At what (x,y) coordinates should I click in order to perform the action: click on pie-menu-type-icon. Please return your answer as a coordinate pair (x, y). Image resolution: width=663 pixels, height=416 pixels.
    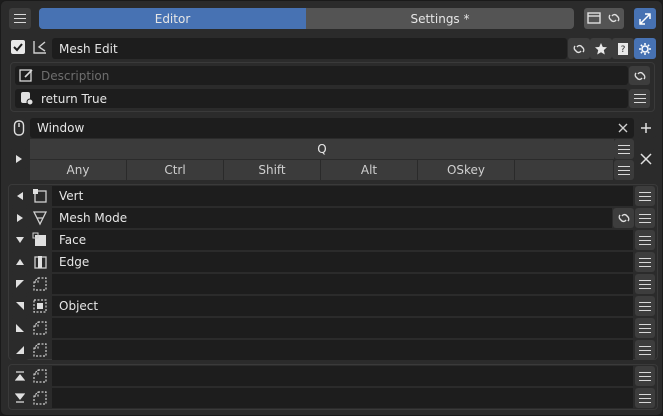
    Looking at the image, I should click on (40, 47).